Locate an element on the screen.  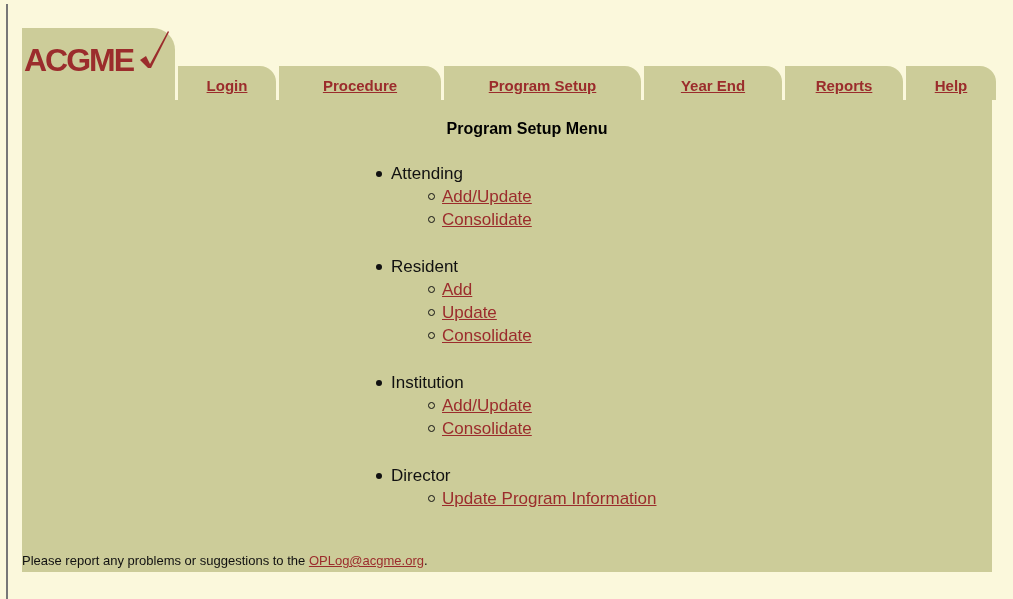
tab: Login is located at coordinates (227, 83).